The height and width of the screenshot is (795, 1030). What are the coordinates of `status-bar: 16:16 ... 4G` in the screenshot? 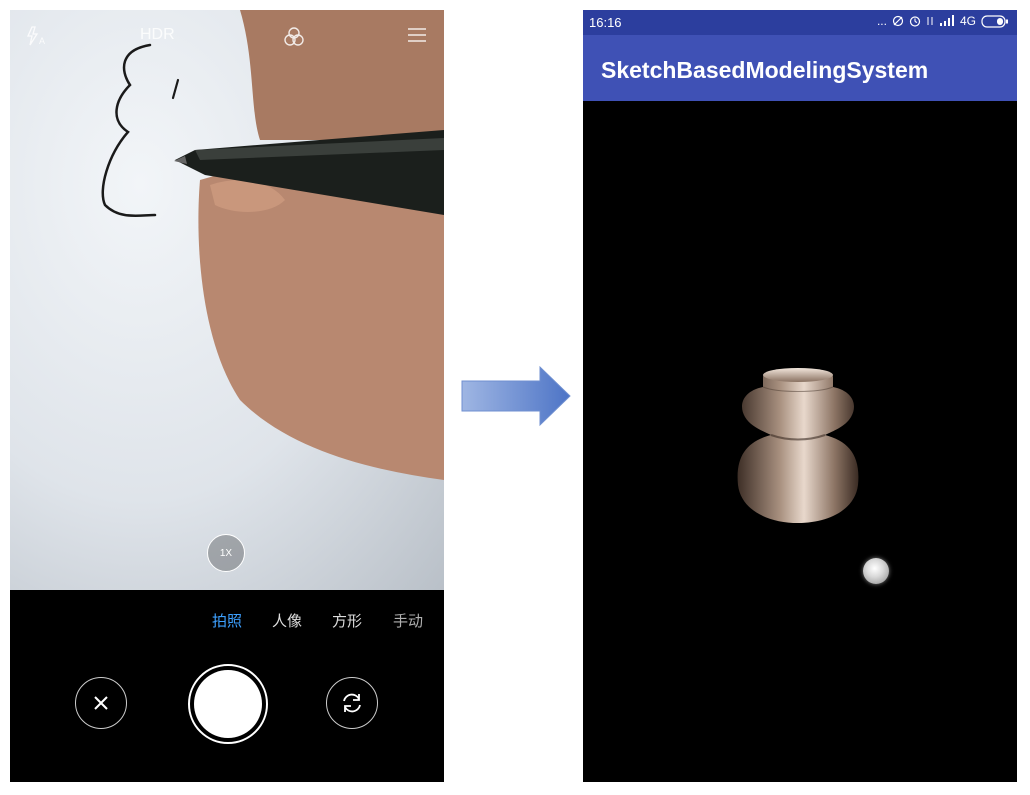 It's located at (800, 22).